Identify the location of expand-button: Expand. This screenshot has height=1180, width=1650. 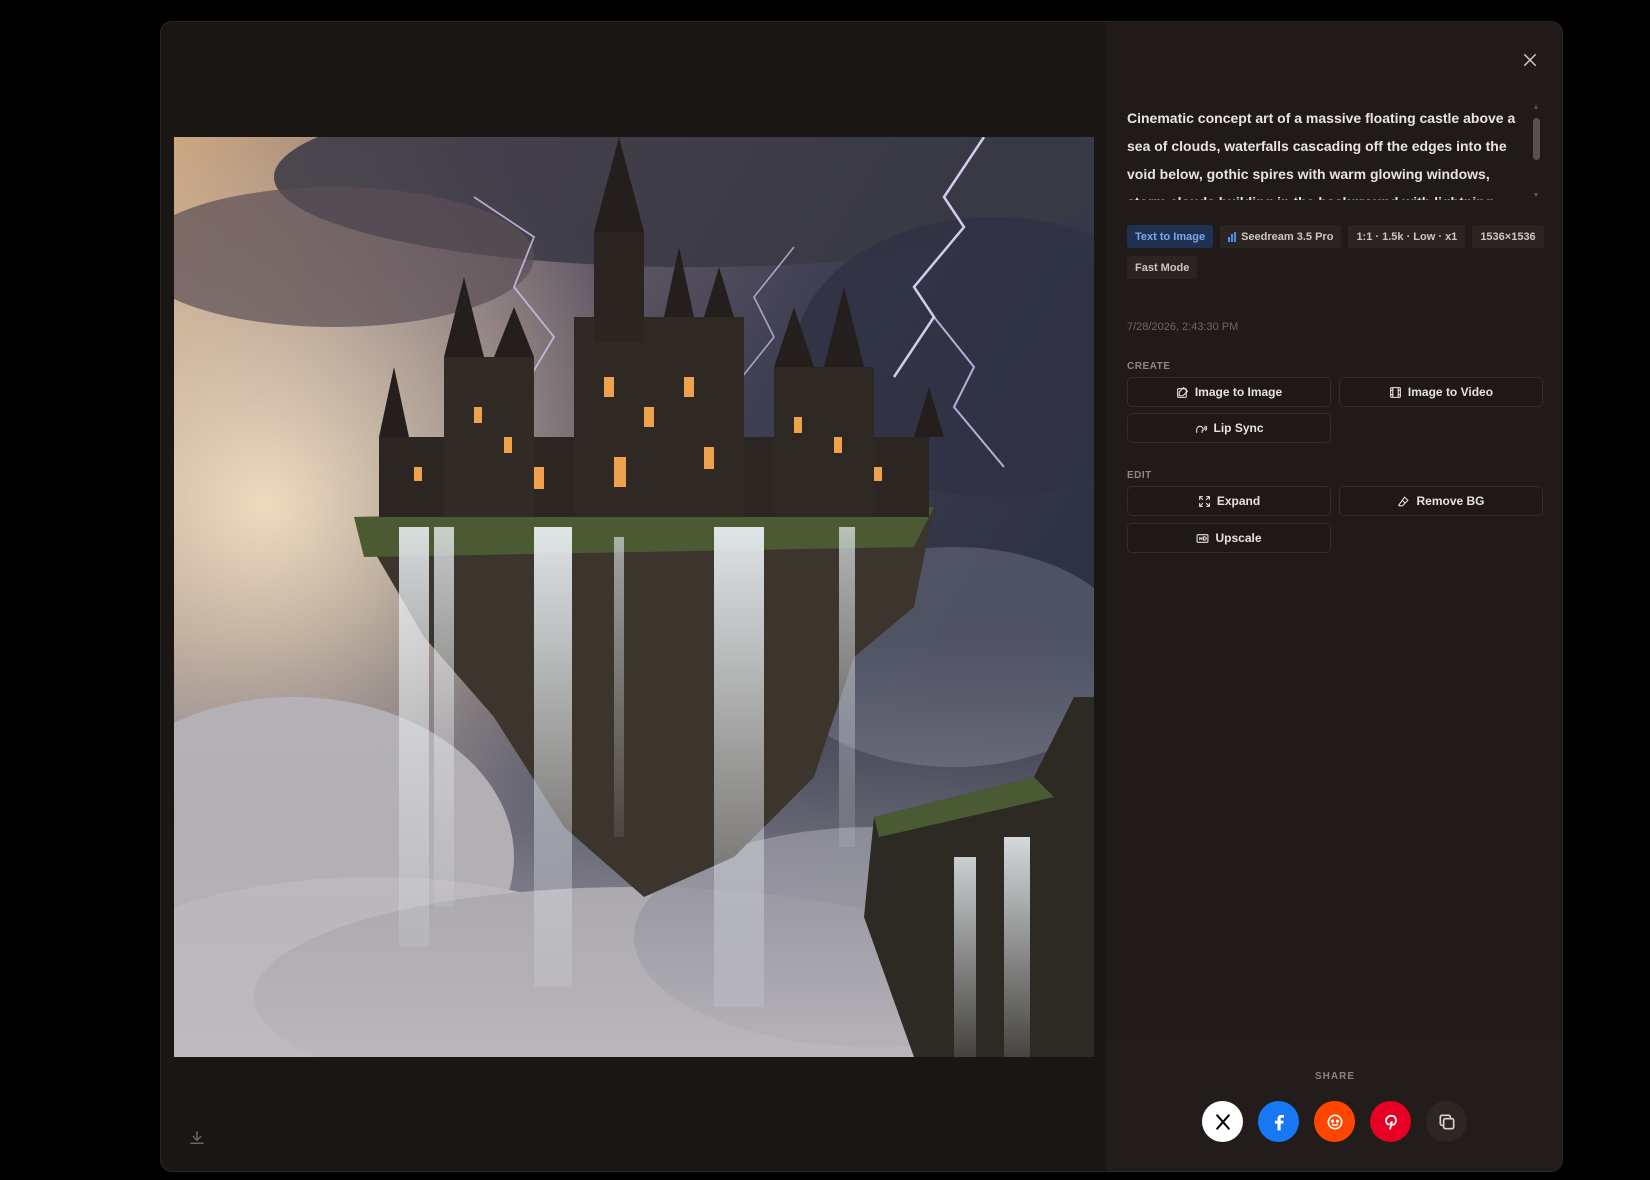
(1229, 501).